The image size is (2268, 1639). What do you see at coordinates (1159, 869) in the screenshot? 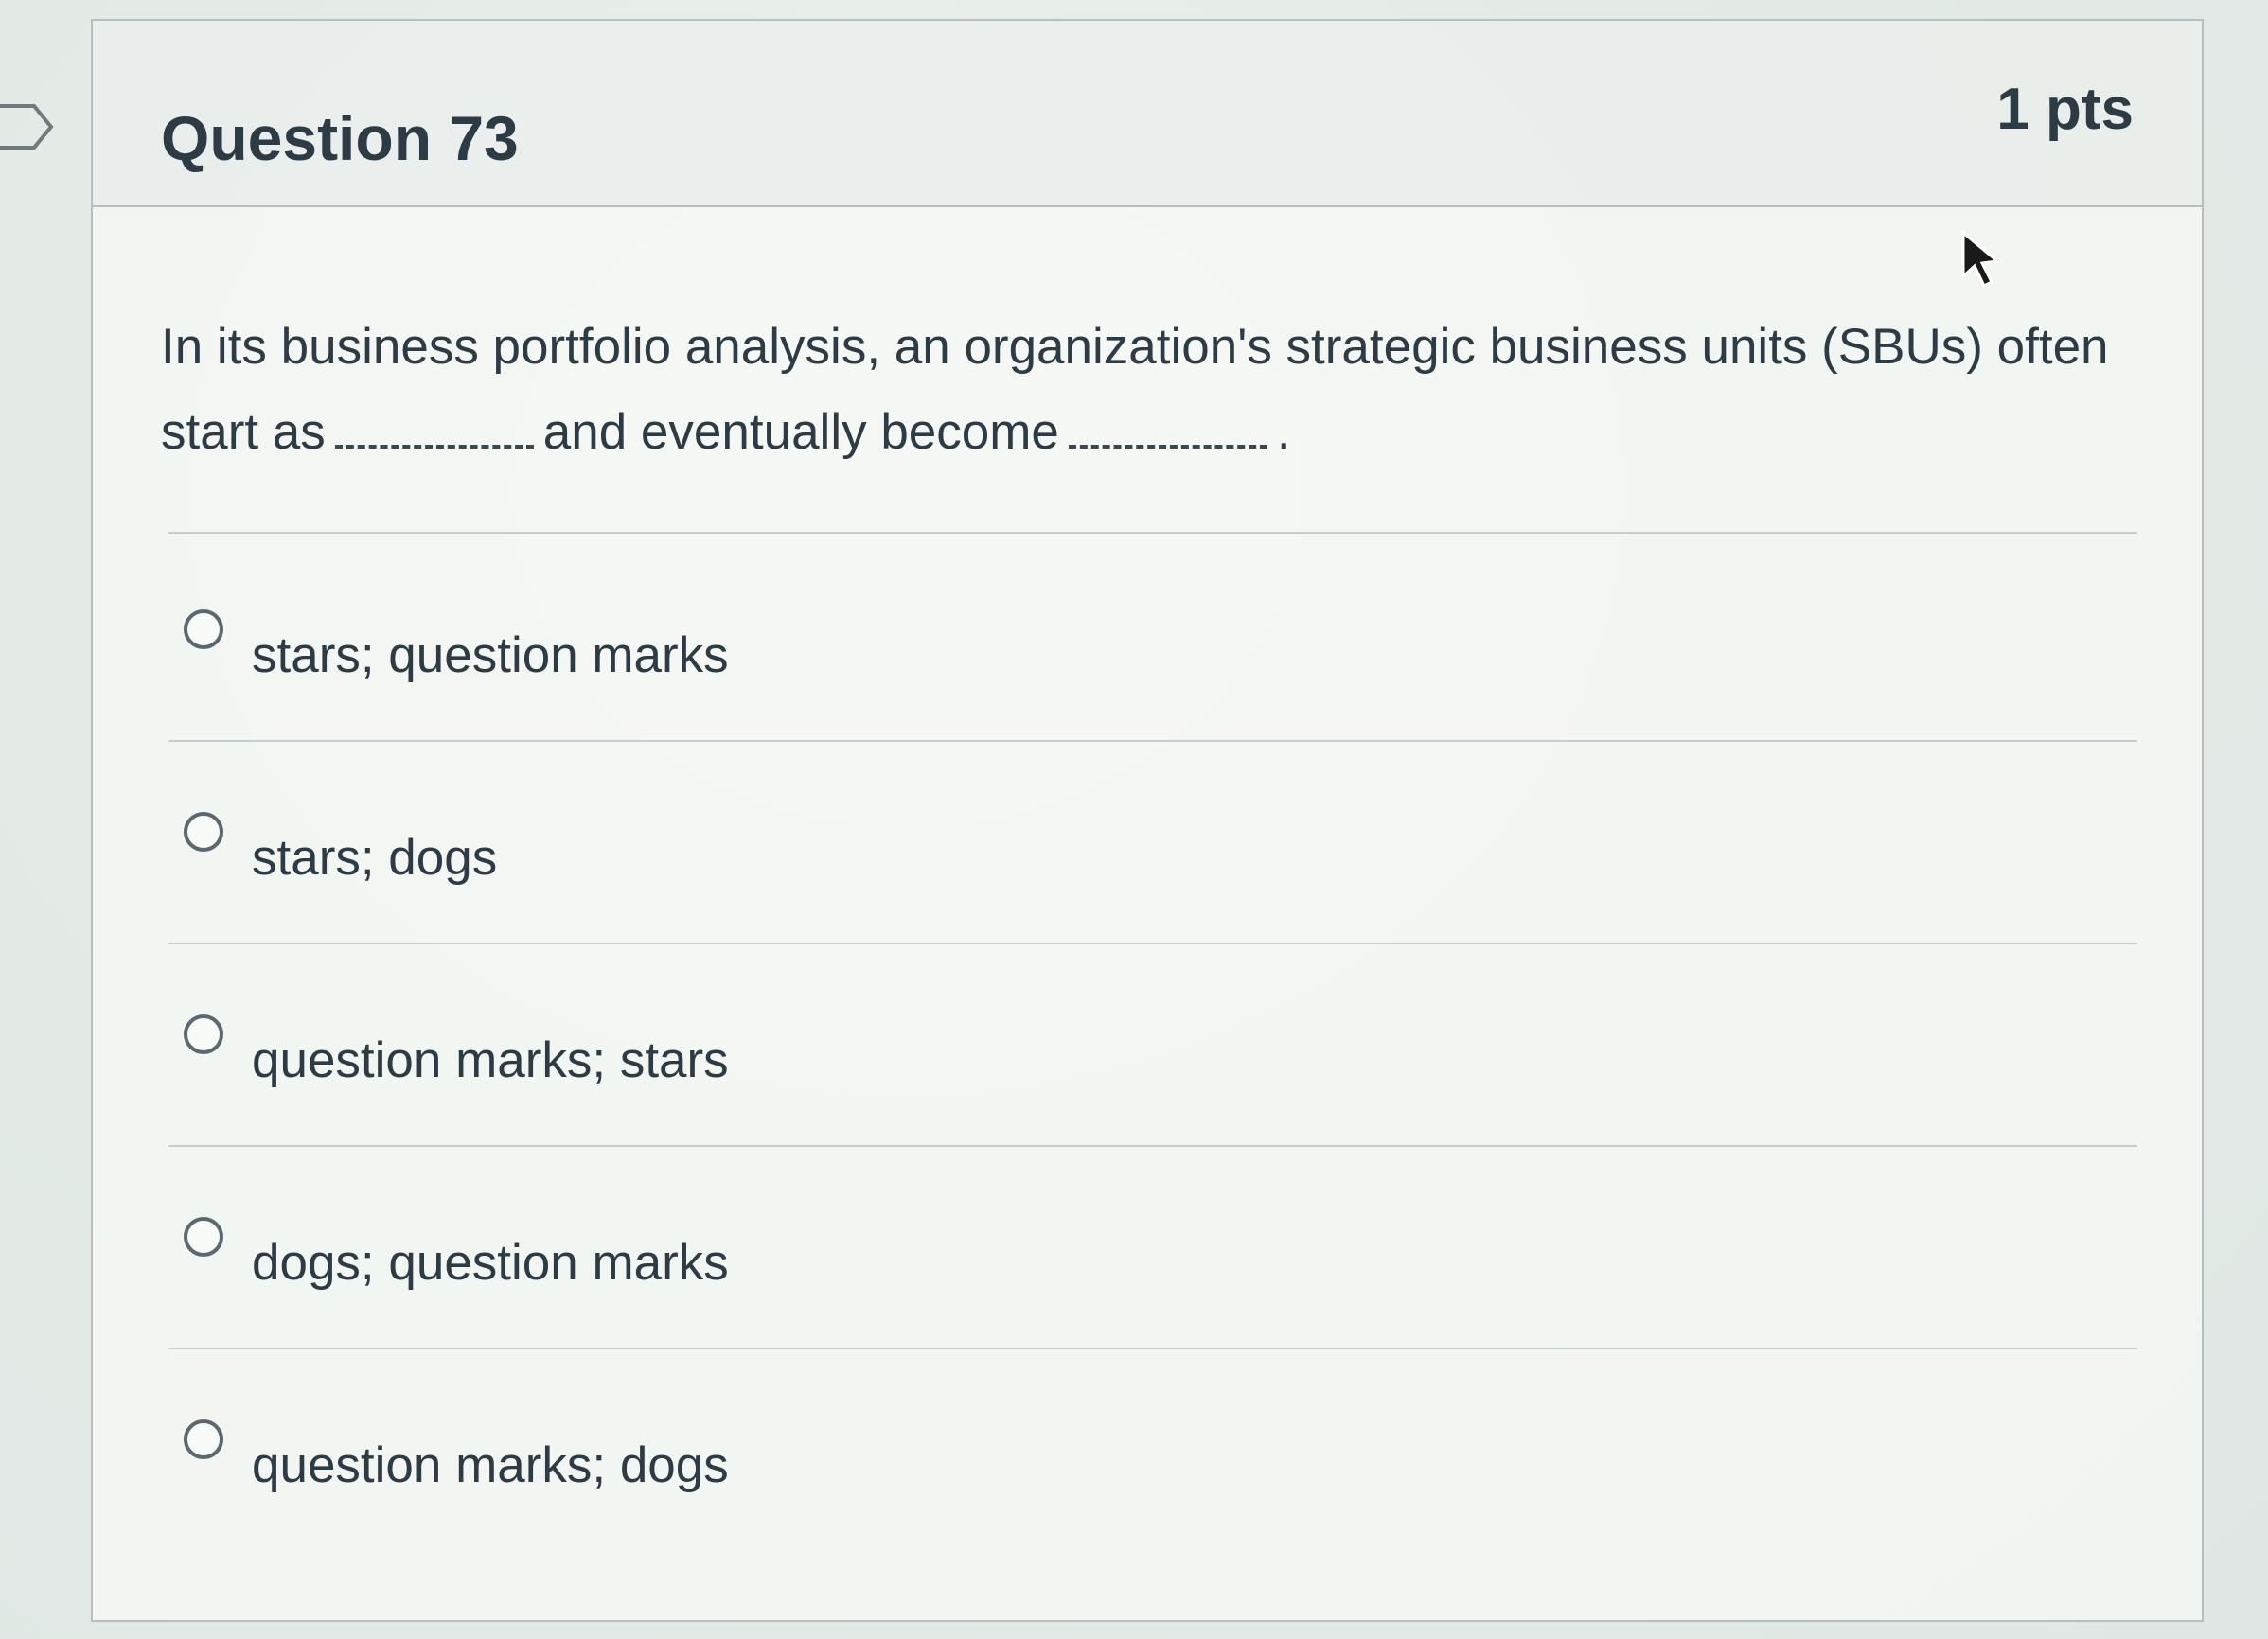
I see `answer-option-2: stars; dogs` at bounding box center [1159, 869].